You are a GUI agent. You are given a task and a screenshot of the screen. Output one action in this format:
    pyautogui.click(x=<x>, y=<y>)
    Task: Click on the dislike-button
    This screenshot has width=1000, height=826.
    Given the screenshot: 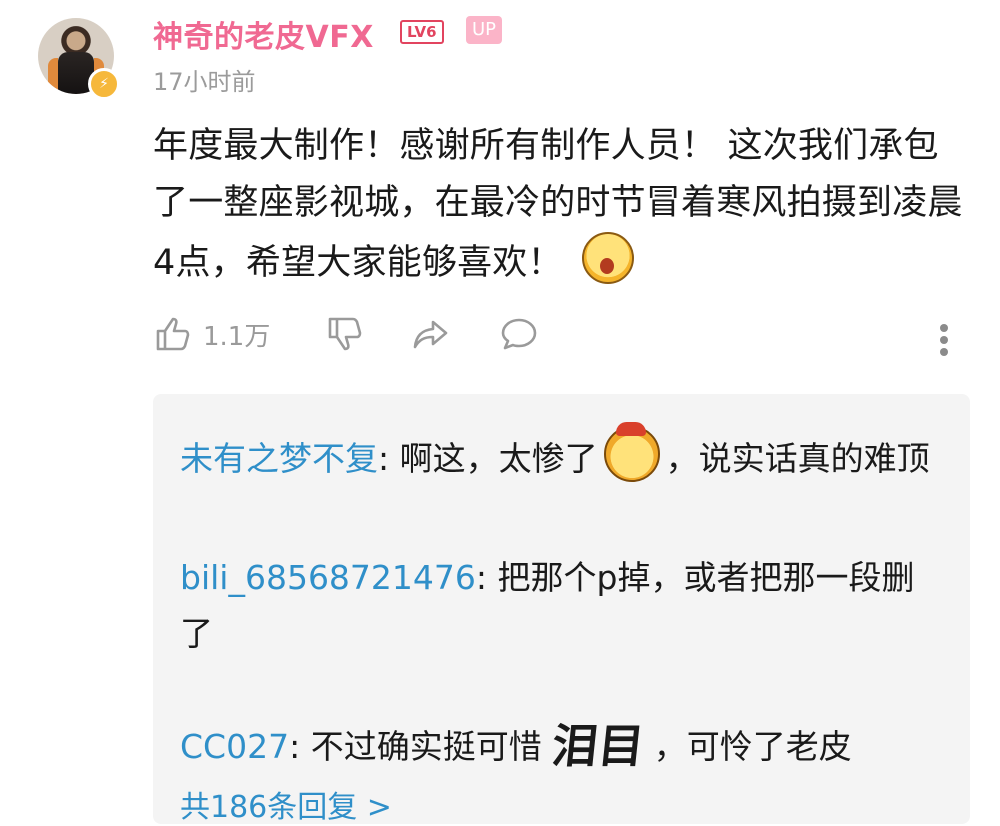 What is the action you would take?
    pyautogui.click(x=345, y=334)
    